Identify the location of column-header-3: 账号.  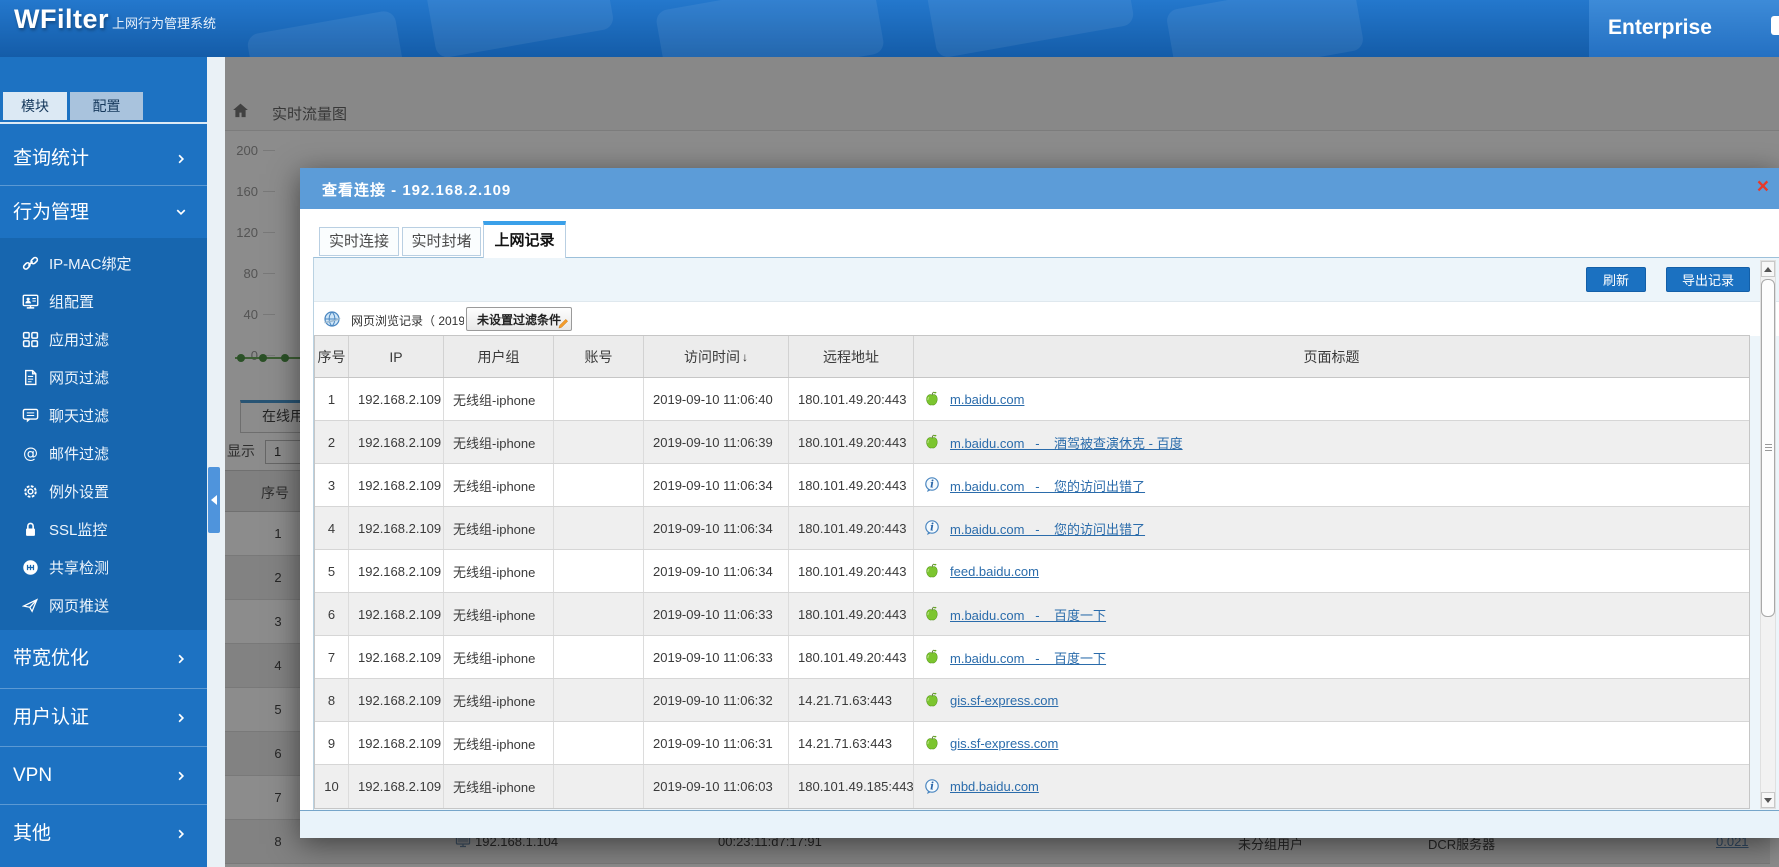
(599, 356).